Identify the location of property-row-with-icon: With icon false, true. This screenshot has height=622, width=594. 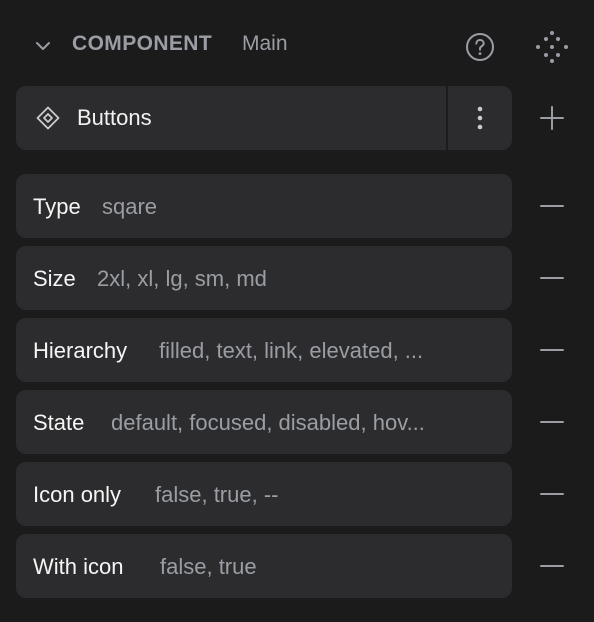
(264, 566).